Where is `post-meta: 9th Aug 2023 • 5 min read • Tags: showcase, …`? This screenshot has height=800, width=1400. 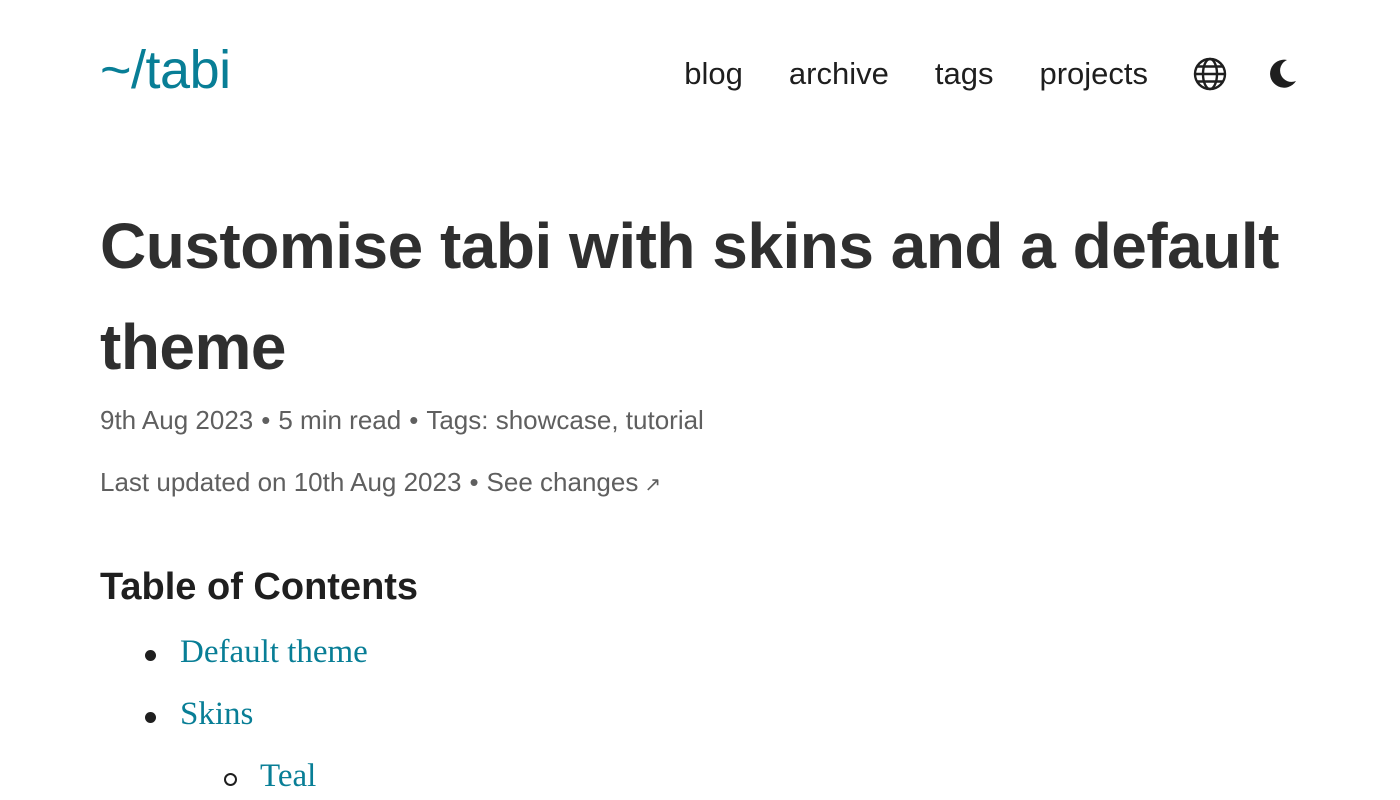
post-meta: 9th Aug 2023 • 5 min read • Tags: showcase, … is located at coordinates (402, 420).